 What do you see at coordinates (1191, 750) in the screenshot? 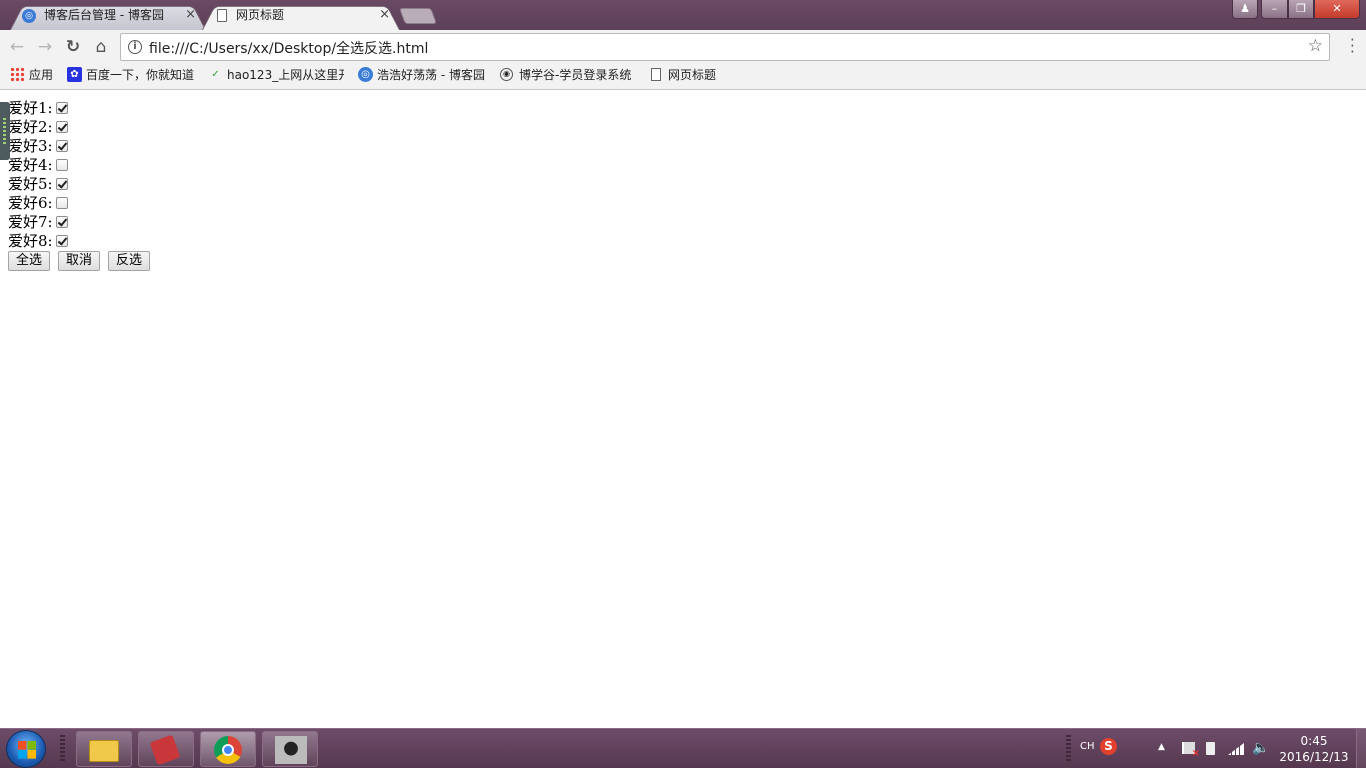
I see `action-center-flag-icon` at bounding box center [1191, 750].